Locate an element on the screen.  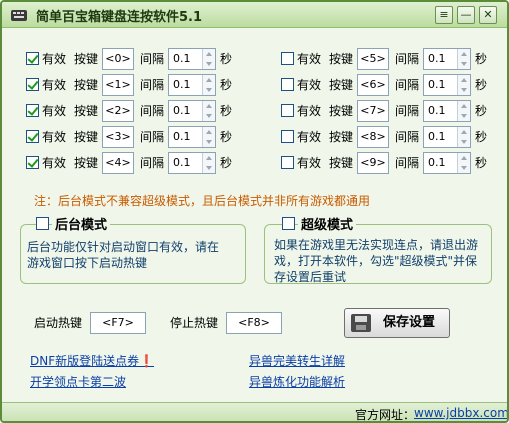
left-key-input-3: <3> is located at coordinates (118, 137).